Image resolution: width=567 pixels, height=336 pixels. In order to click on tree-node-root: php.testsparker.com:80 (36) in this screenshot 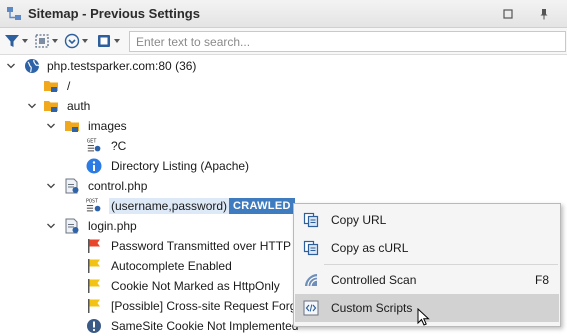, I will do `click(150, 66)`.